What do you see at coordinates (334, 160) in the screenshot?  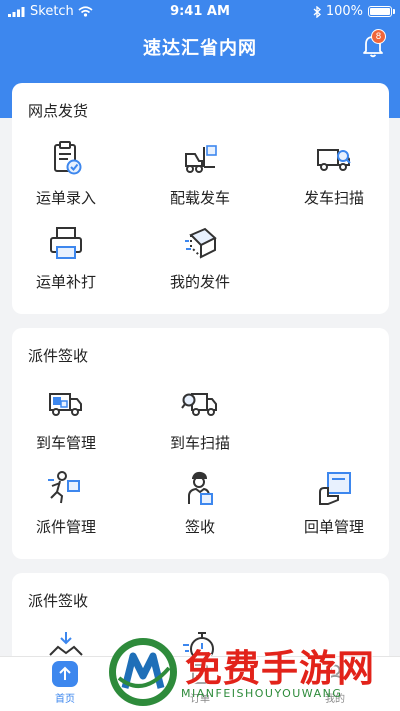 I see `truck-scan-icon` at bounding box center [334, 160].